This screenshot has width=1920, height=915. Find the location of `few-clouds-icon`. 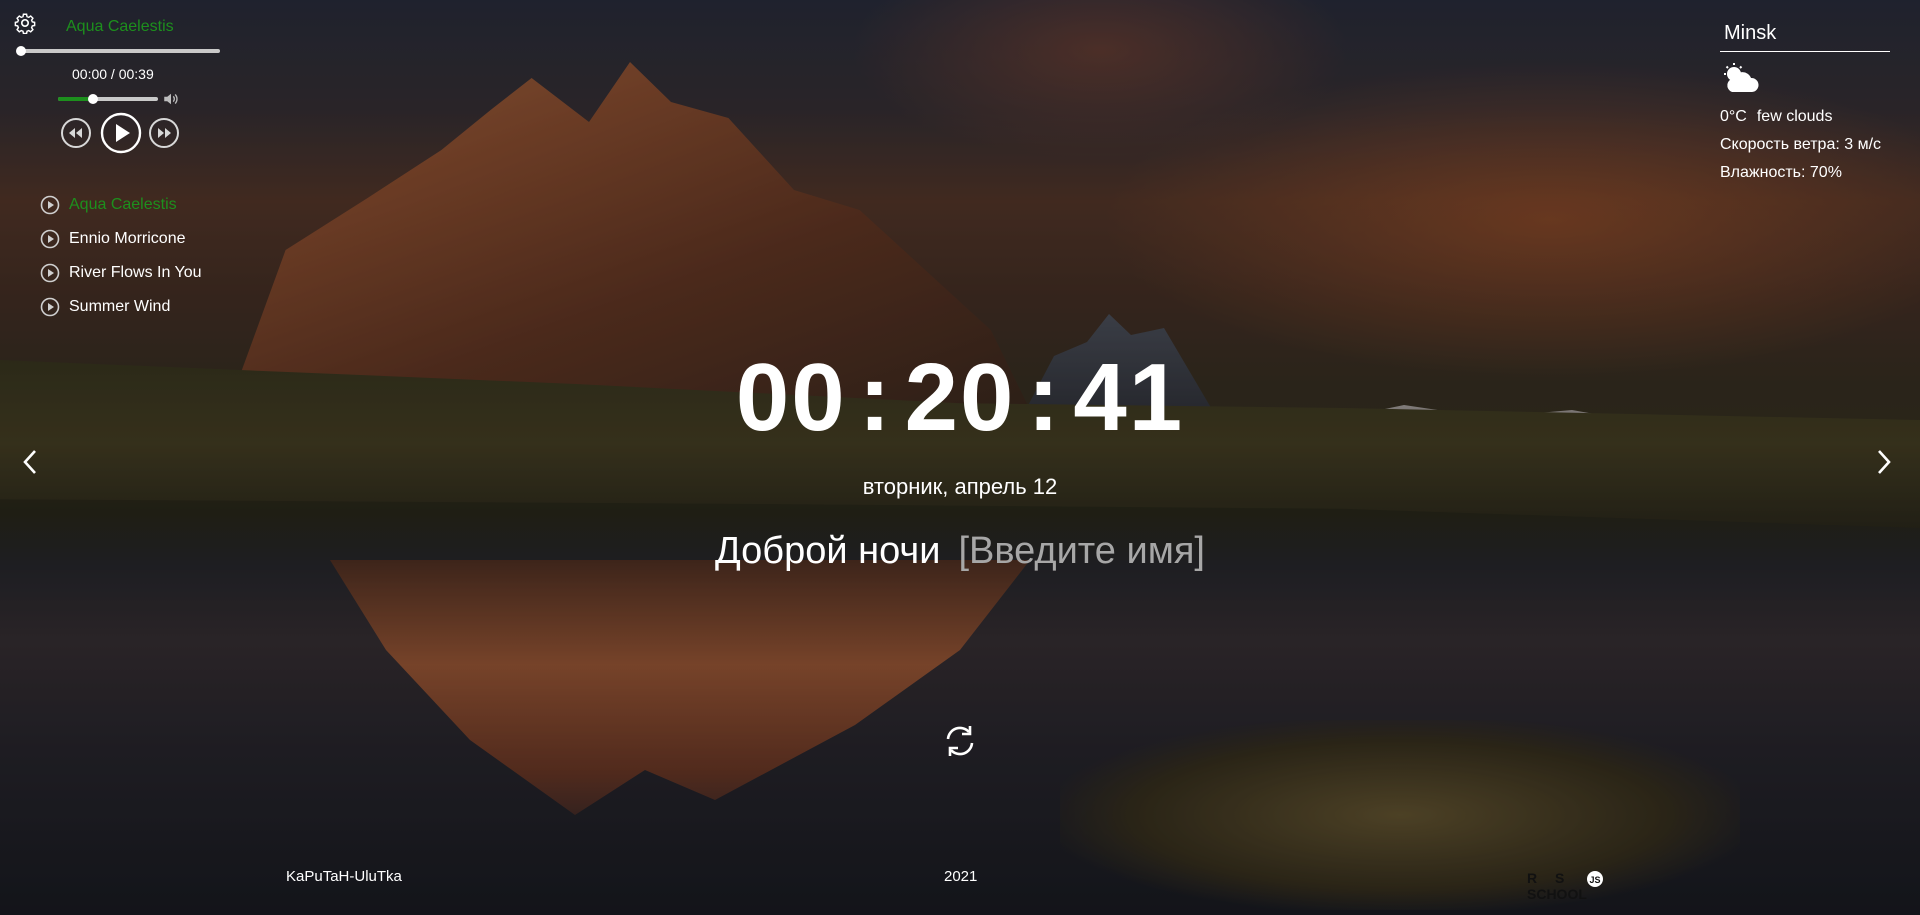

few-clouds-icon is located at coordinates (1741, 77).